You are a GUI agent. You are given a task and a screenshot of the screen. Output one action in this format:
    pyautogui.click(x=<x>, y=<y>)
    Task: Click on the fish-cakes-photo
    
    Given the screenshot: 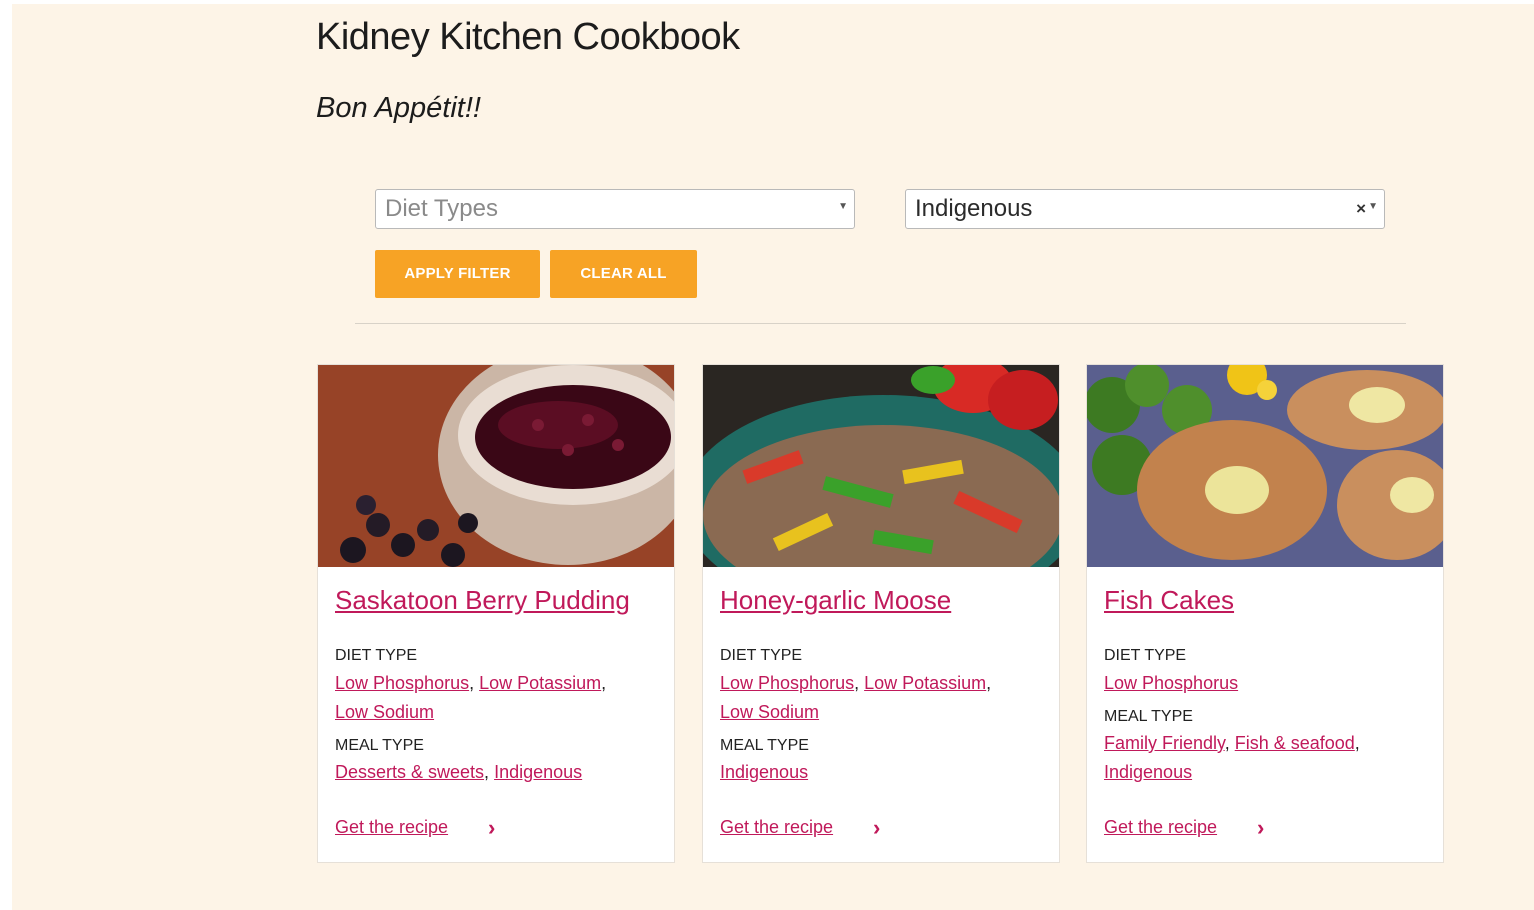 What is the action you would take?
    pyautogui.click(x=1265, y=466)
    